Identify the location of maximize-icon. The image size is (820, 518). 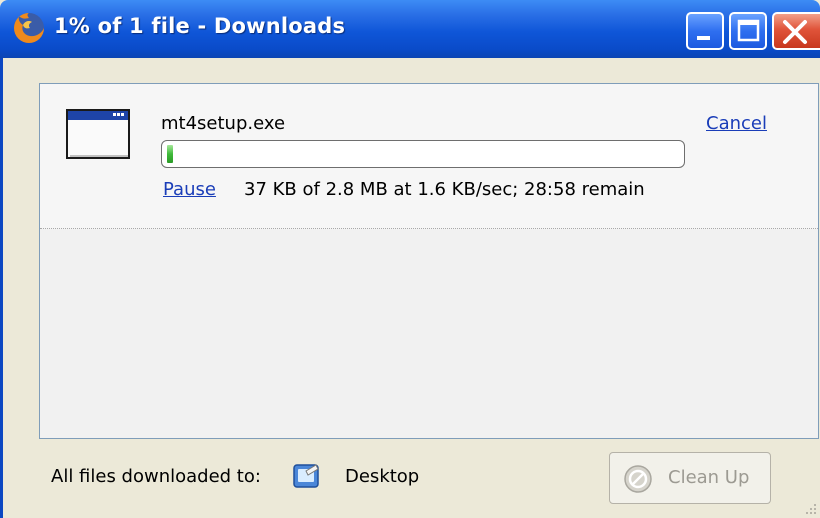
(748, 30).